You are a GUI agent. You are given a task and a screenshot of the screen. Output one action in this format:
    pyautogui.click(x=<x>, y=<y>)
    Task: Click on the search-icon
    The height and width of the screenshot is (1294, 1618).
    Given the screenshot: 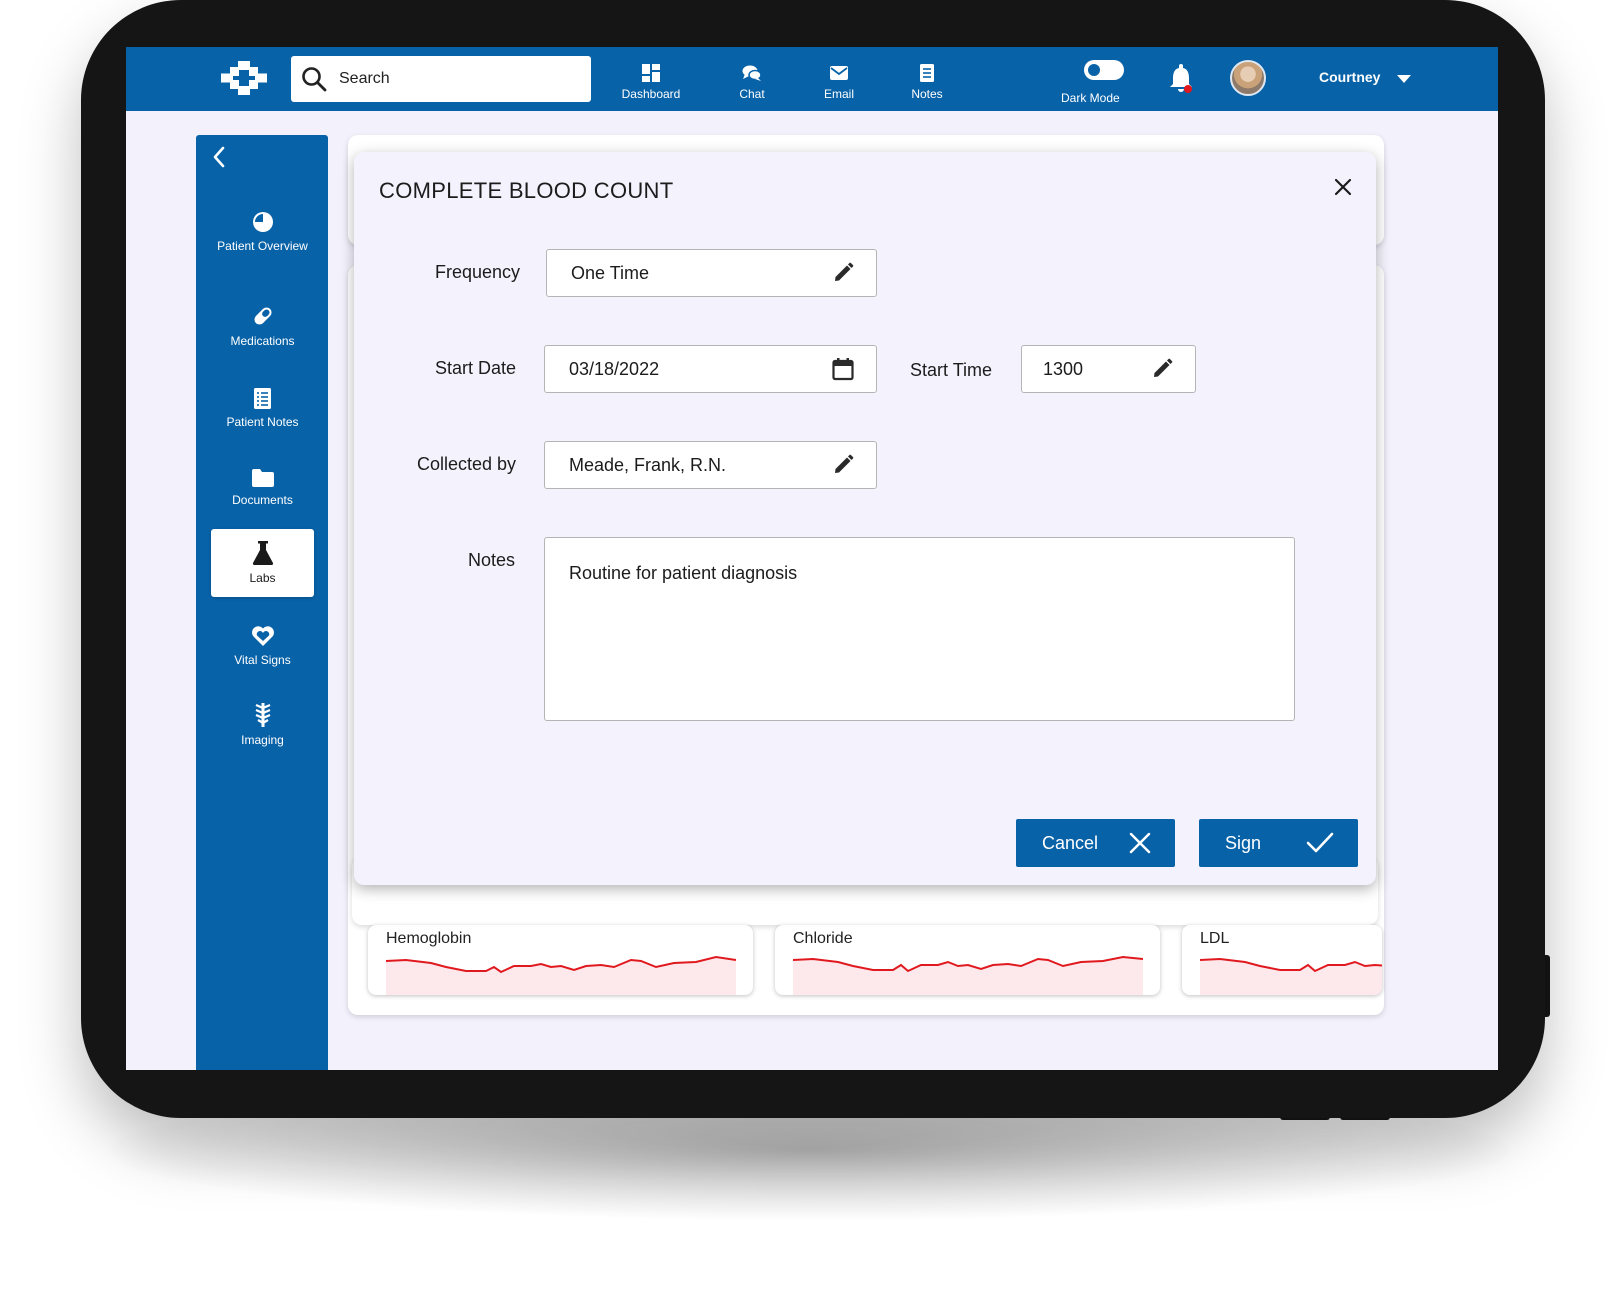 What is the action you would take?
    pyautogui.click(x=314, y=79)
    